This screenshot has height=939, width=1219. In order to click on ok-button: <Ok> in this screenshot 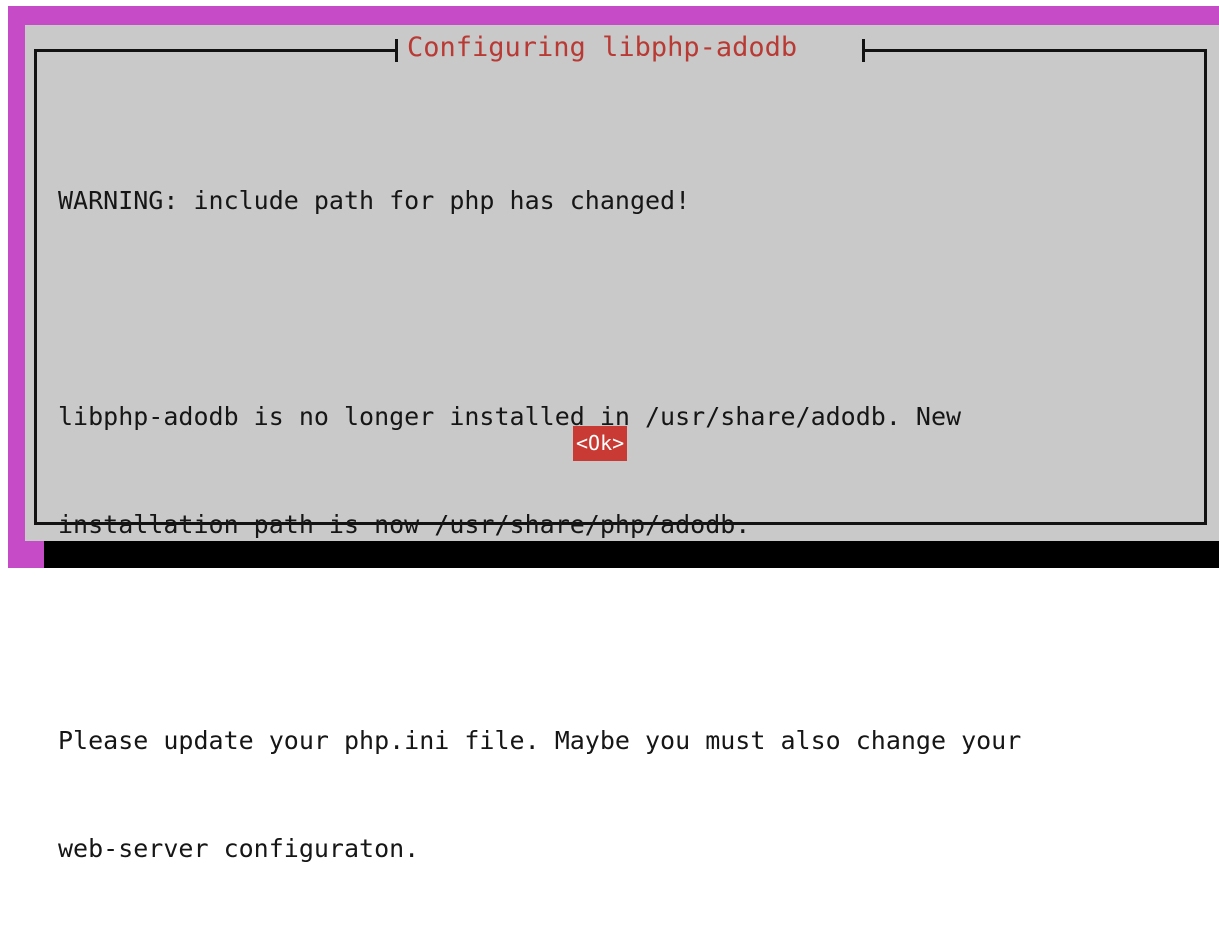, I will do `click(600, 443)`.